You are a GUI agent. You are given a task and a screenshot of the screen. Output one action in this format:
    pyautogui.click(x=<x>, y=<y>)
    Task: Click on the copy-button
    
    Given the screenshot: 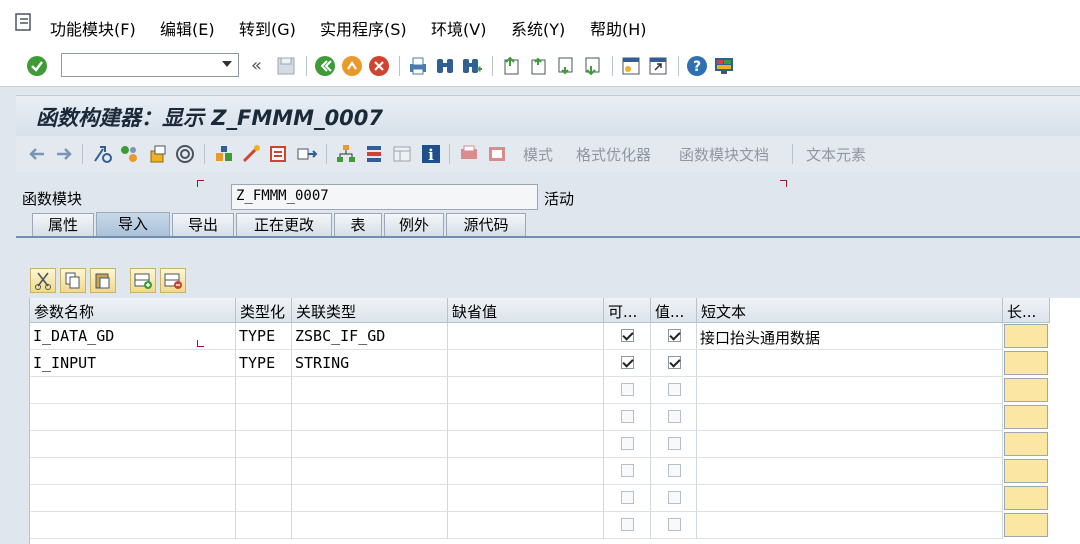 What is the action you would take?
    pyautogui.click(x=73, y=280)
    